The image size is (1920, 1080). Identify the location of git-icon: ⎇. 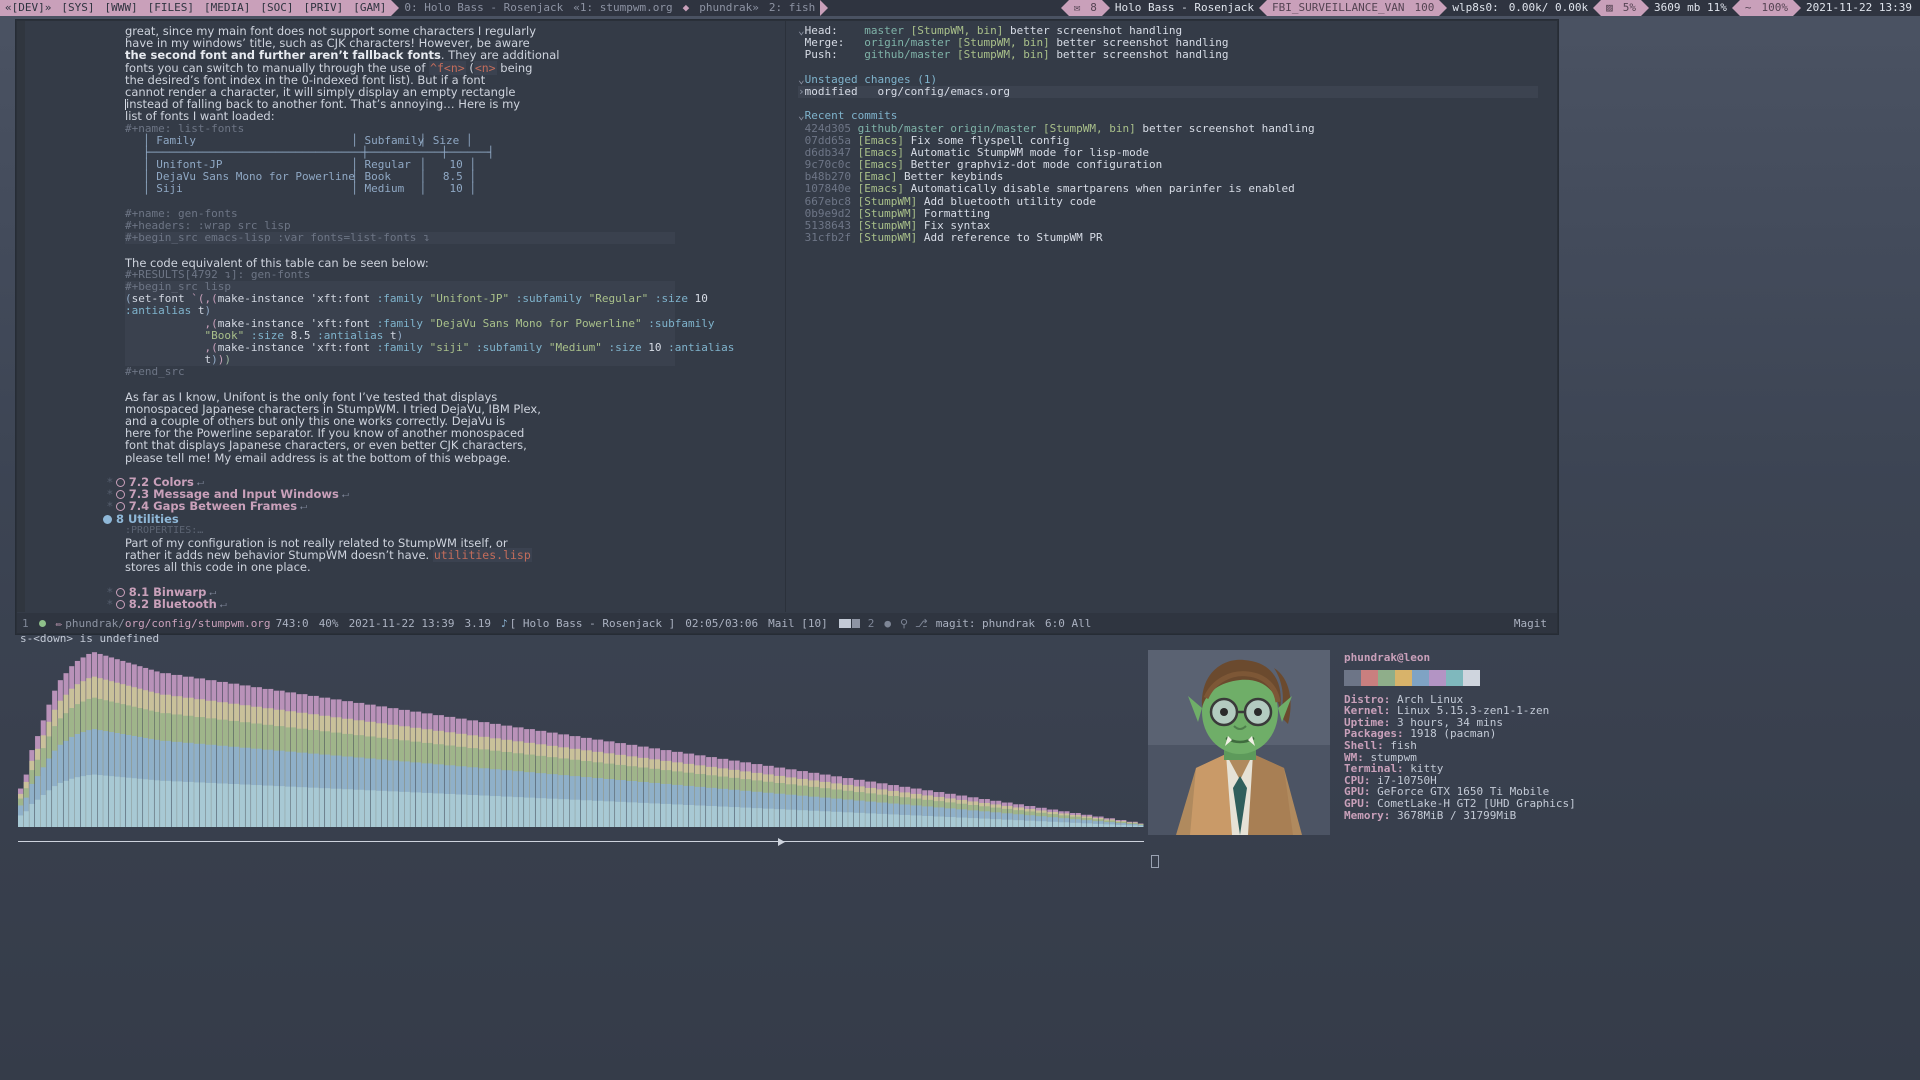
(921, 623).